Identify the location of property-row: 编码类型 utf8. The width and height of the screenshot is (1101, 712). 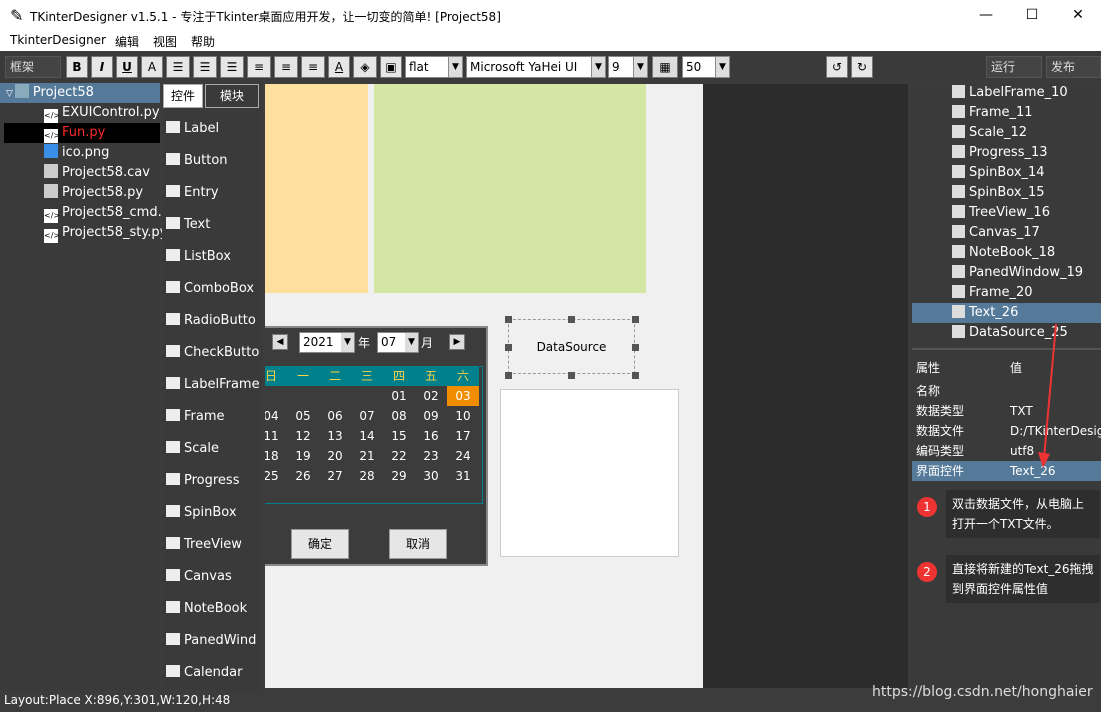
(1006, 451).